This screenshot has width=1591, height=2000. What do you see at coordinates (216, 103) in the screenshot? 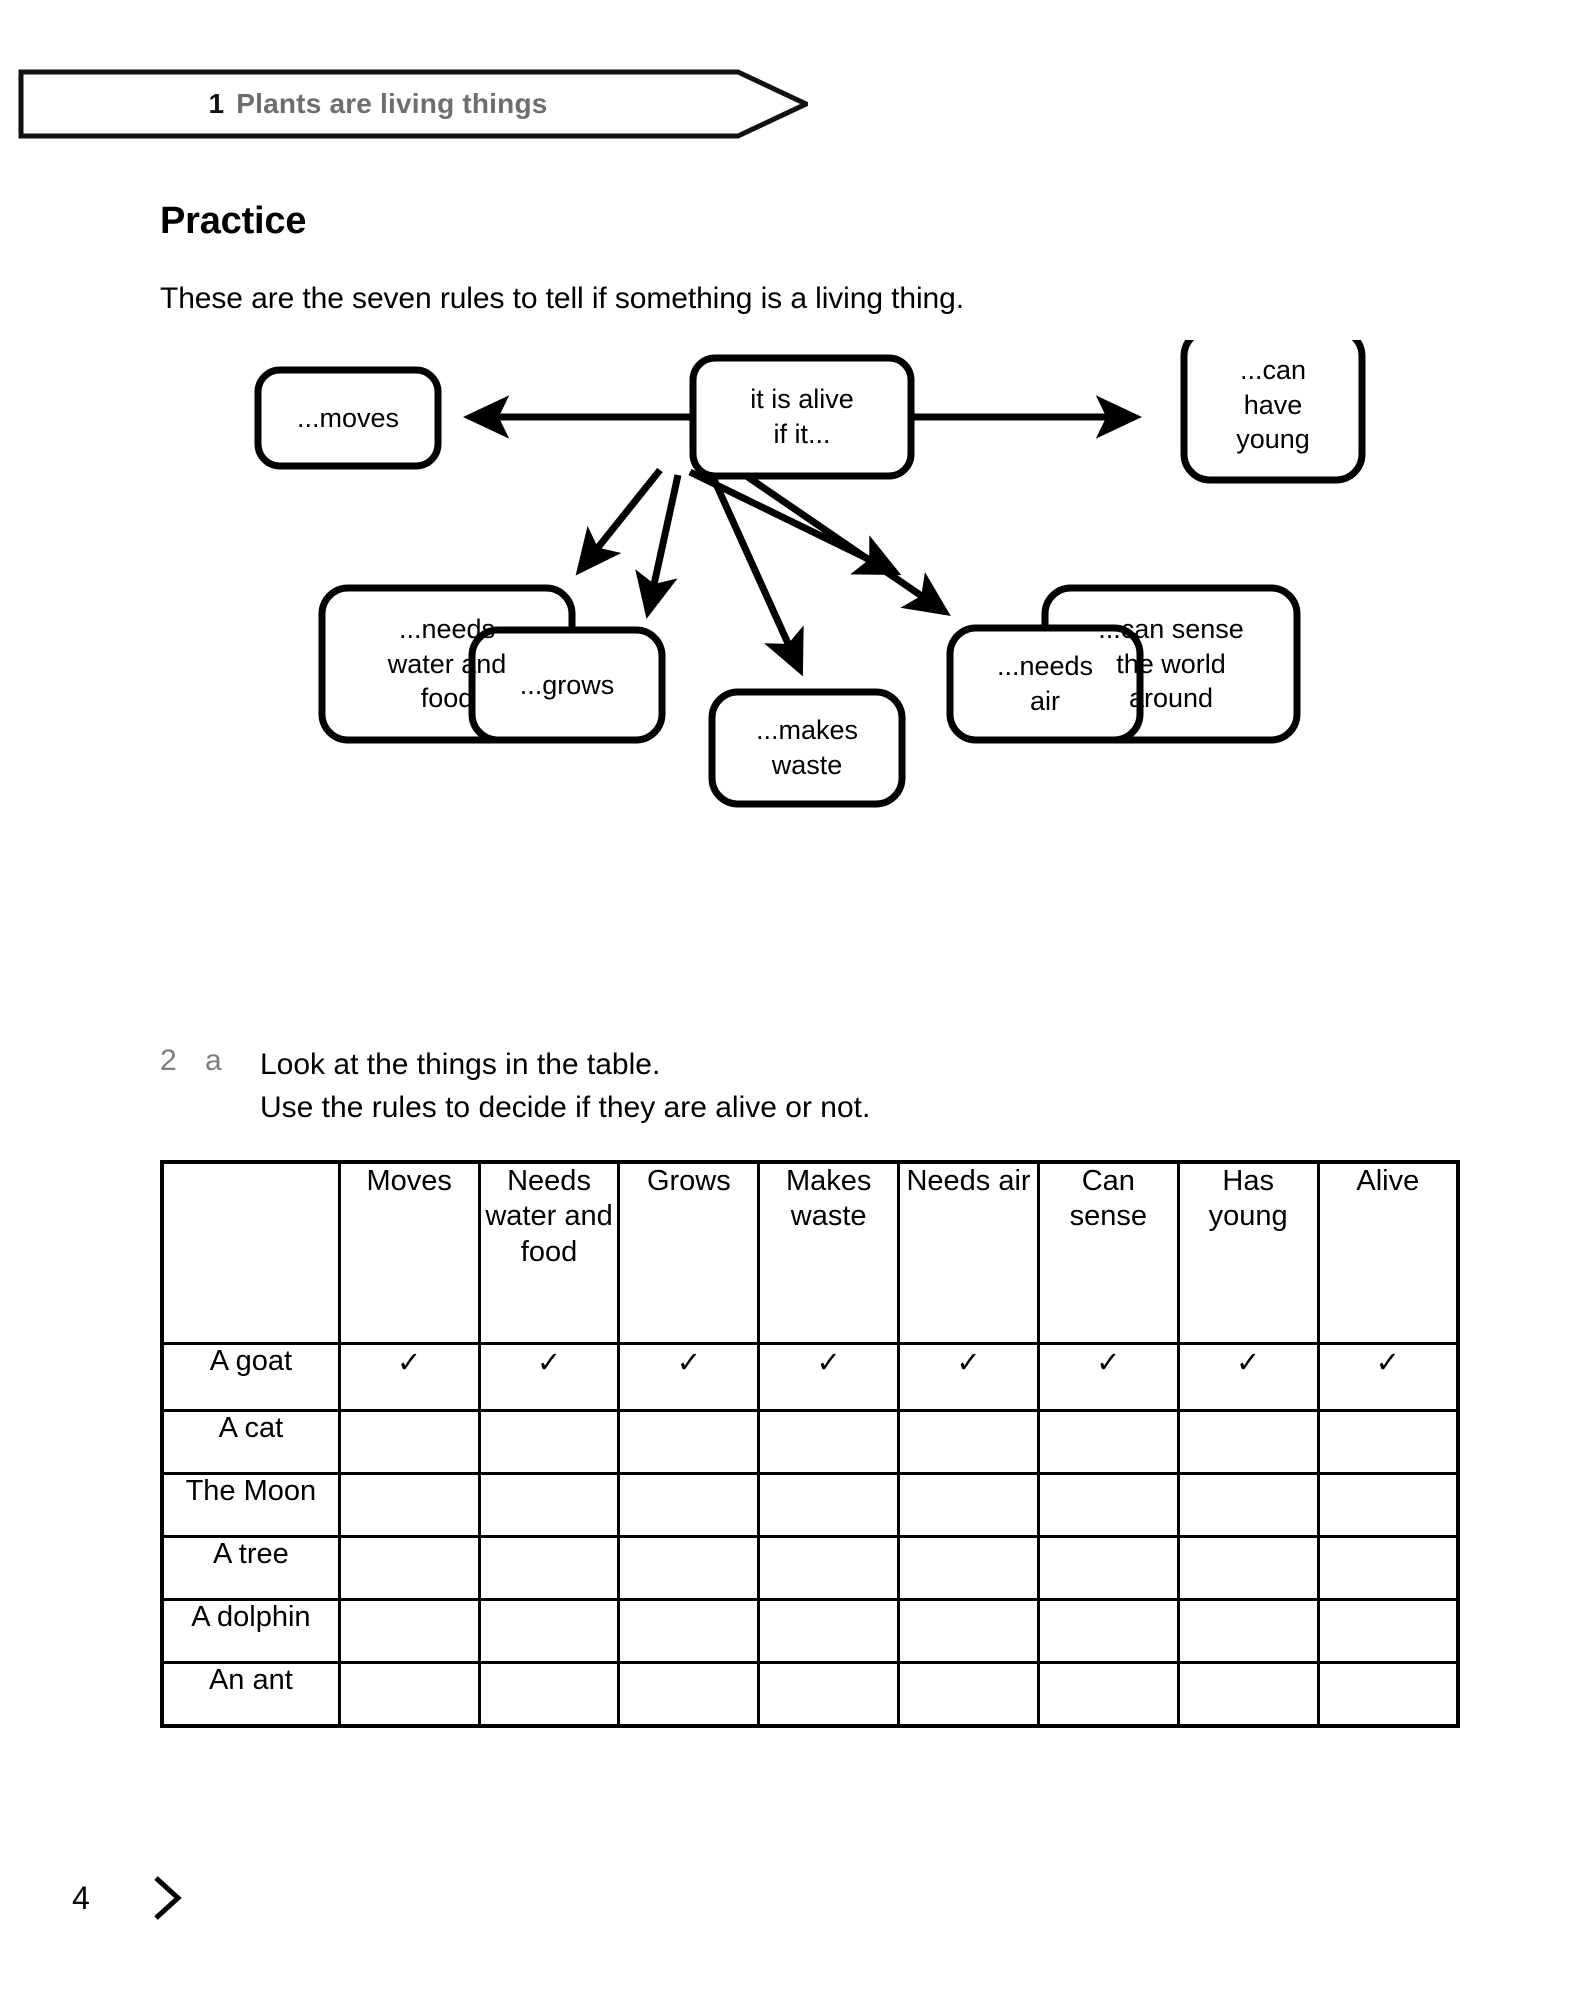
I see `chapter-number: 1` at bounding box center [216, 103].